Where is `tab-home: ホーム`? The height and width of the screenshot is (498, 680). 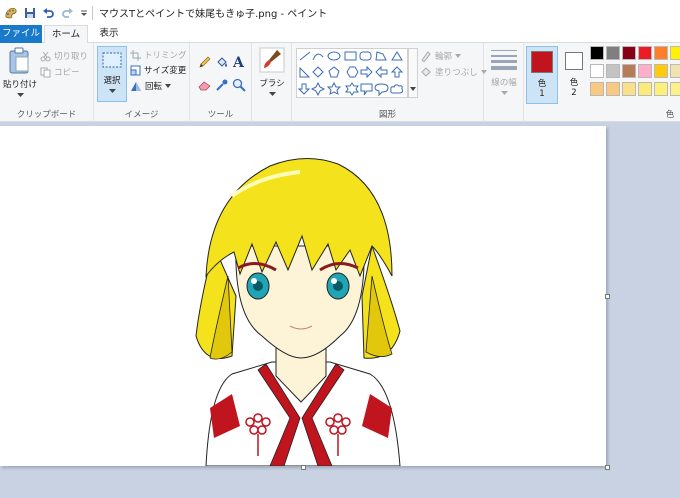
tab-home: ホーム is located at coordinates (66, 34).